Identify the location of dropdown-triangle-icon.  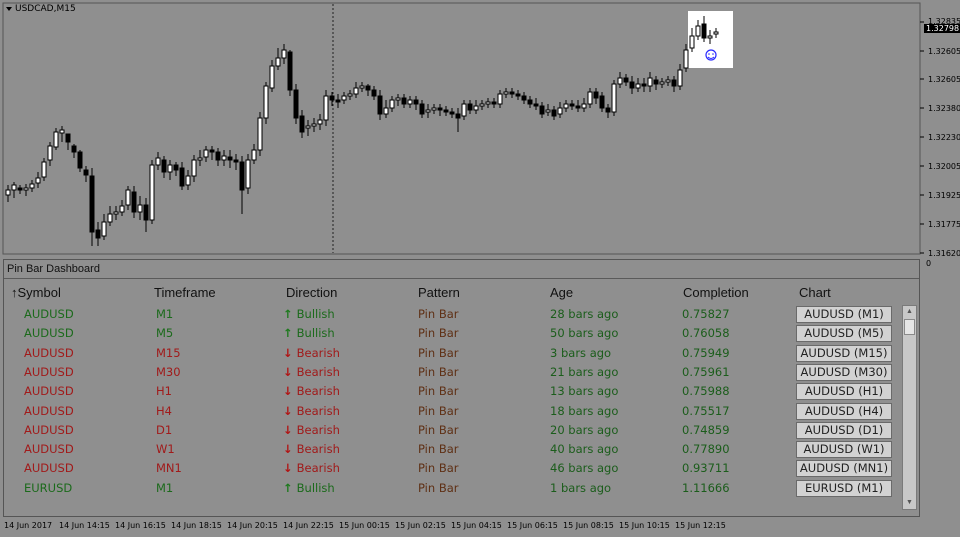
(9, 8).